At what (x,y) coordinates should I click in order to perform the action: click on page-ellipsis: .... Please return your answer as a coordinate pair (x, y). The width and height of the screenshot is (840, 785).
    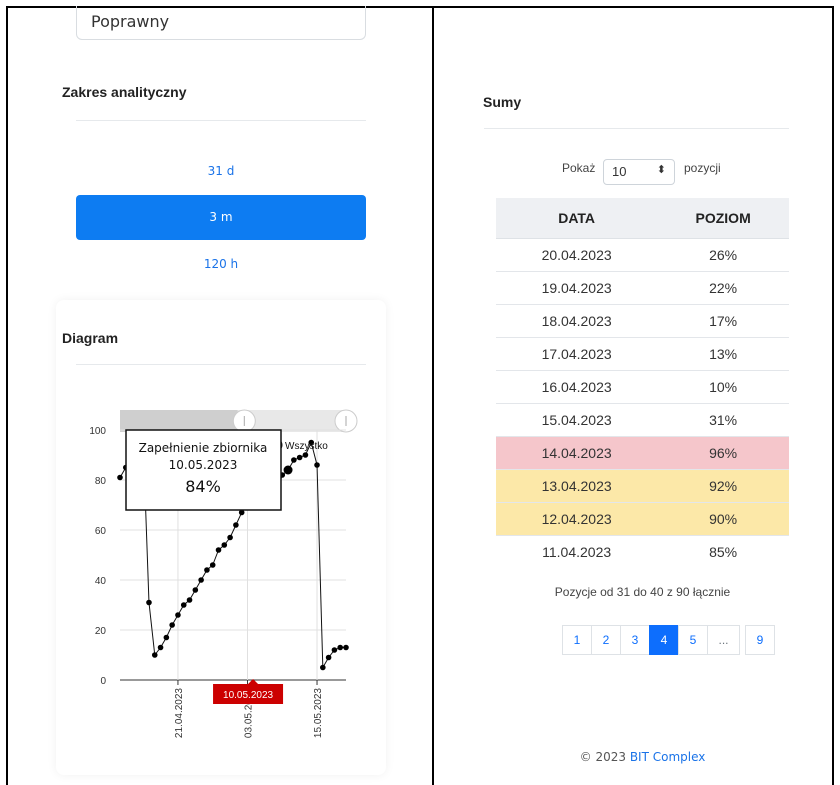
    Looking at the image, I should click on (723, 640).